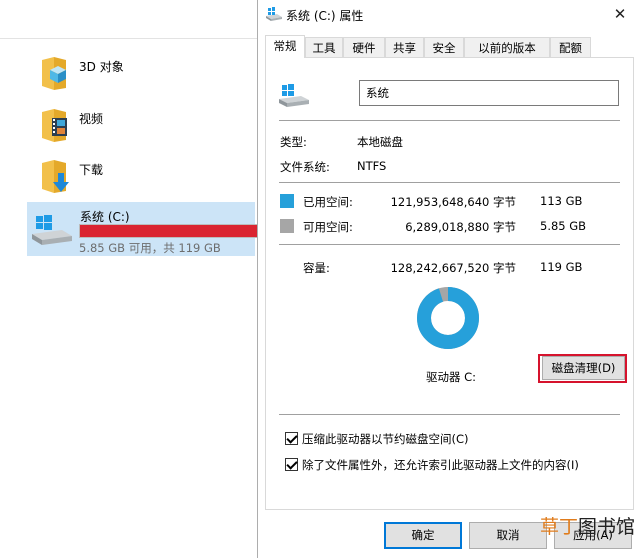 The height and width of the screenshot is (558, 640). I want to click on cancel-button: 取消, so click(508, 535).